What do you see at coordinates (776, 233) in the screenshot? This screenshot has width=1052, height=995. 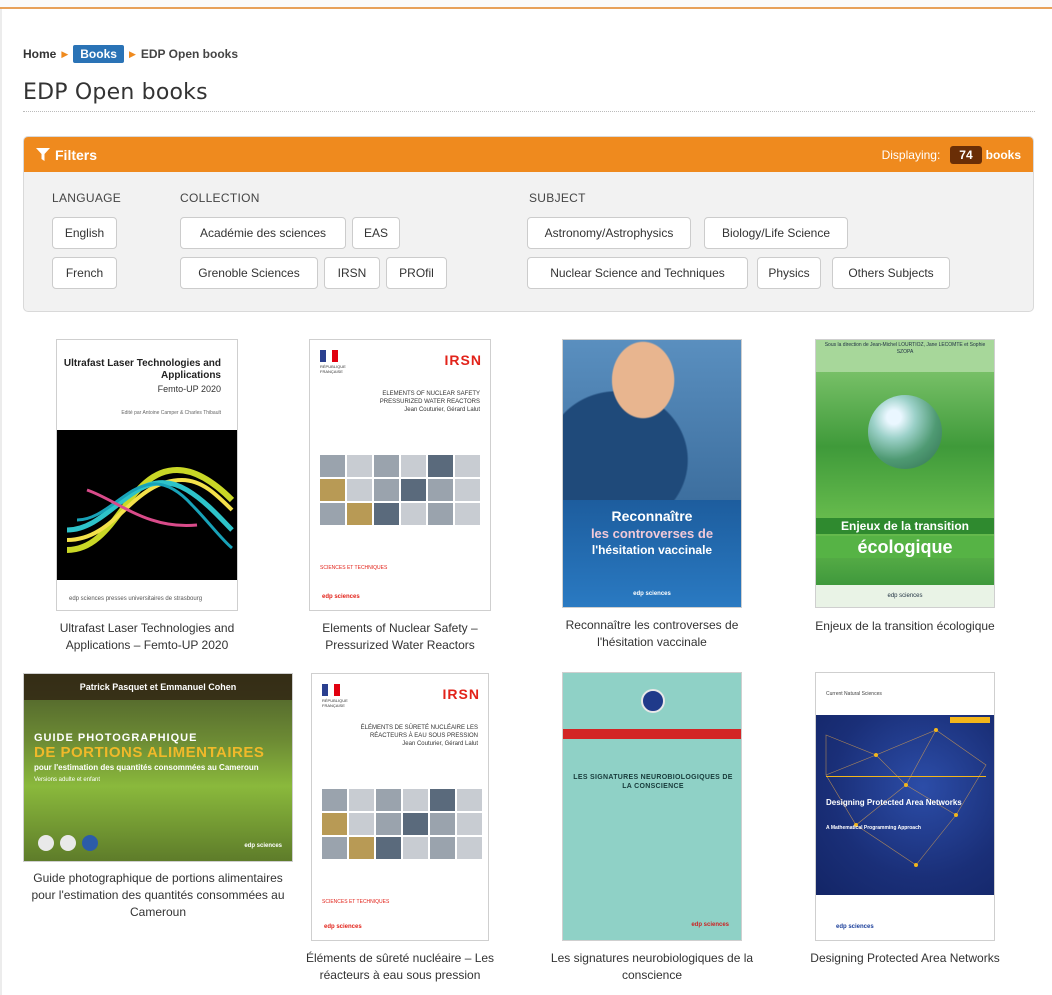 I see `filter-biology: Biology/Life Science` at bounding box center [776, 233].